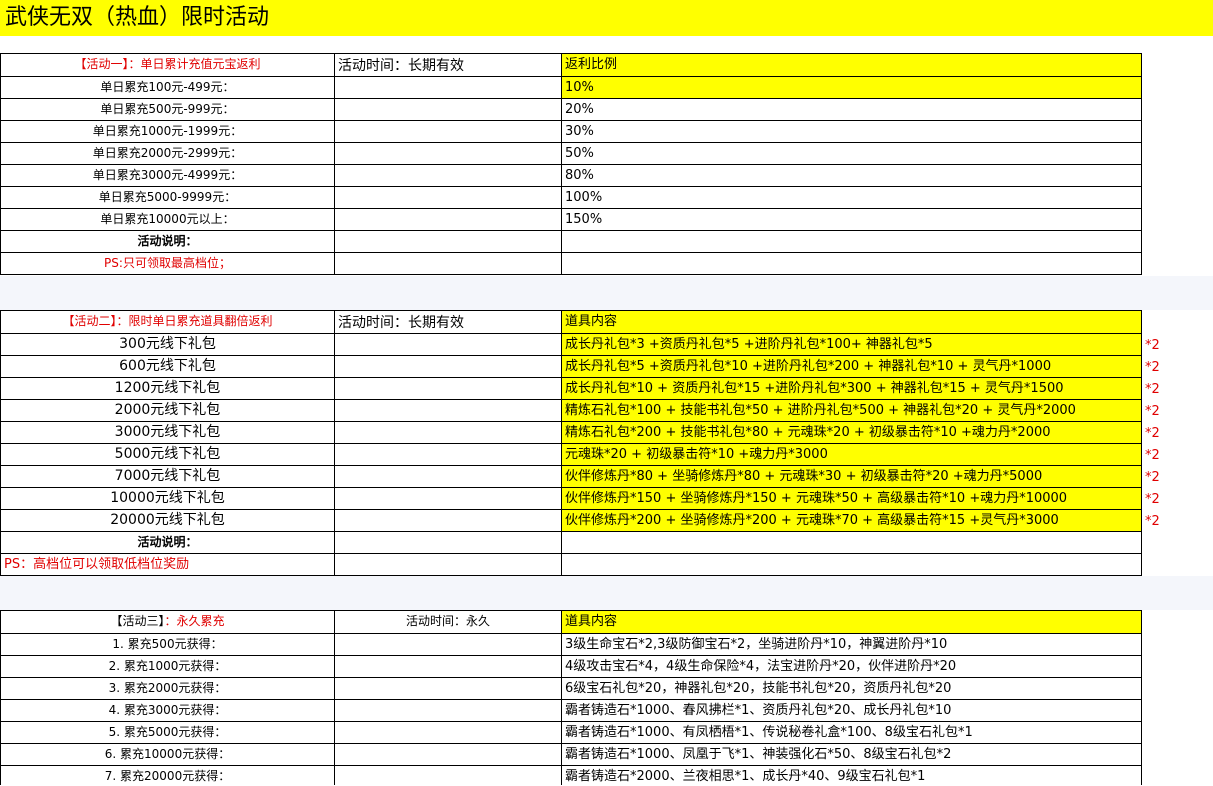  Describe the element at coordinates (851, 109) in the screenshot. I see `rate-value: 20%` at that location.